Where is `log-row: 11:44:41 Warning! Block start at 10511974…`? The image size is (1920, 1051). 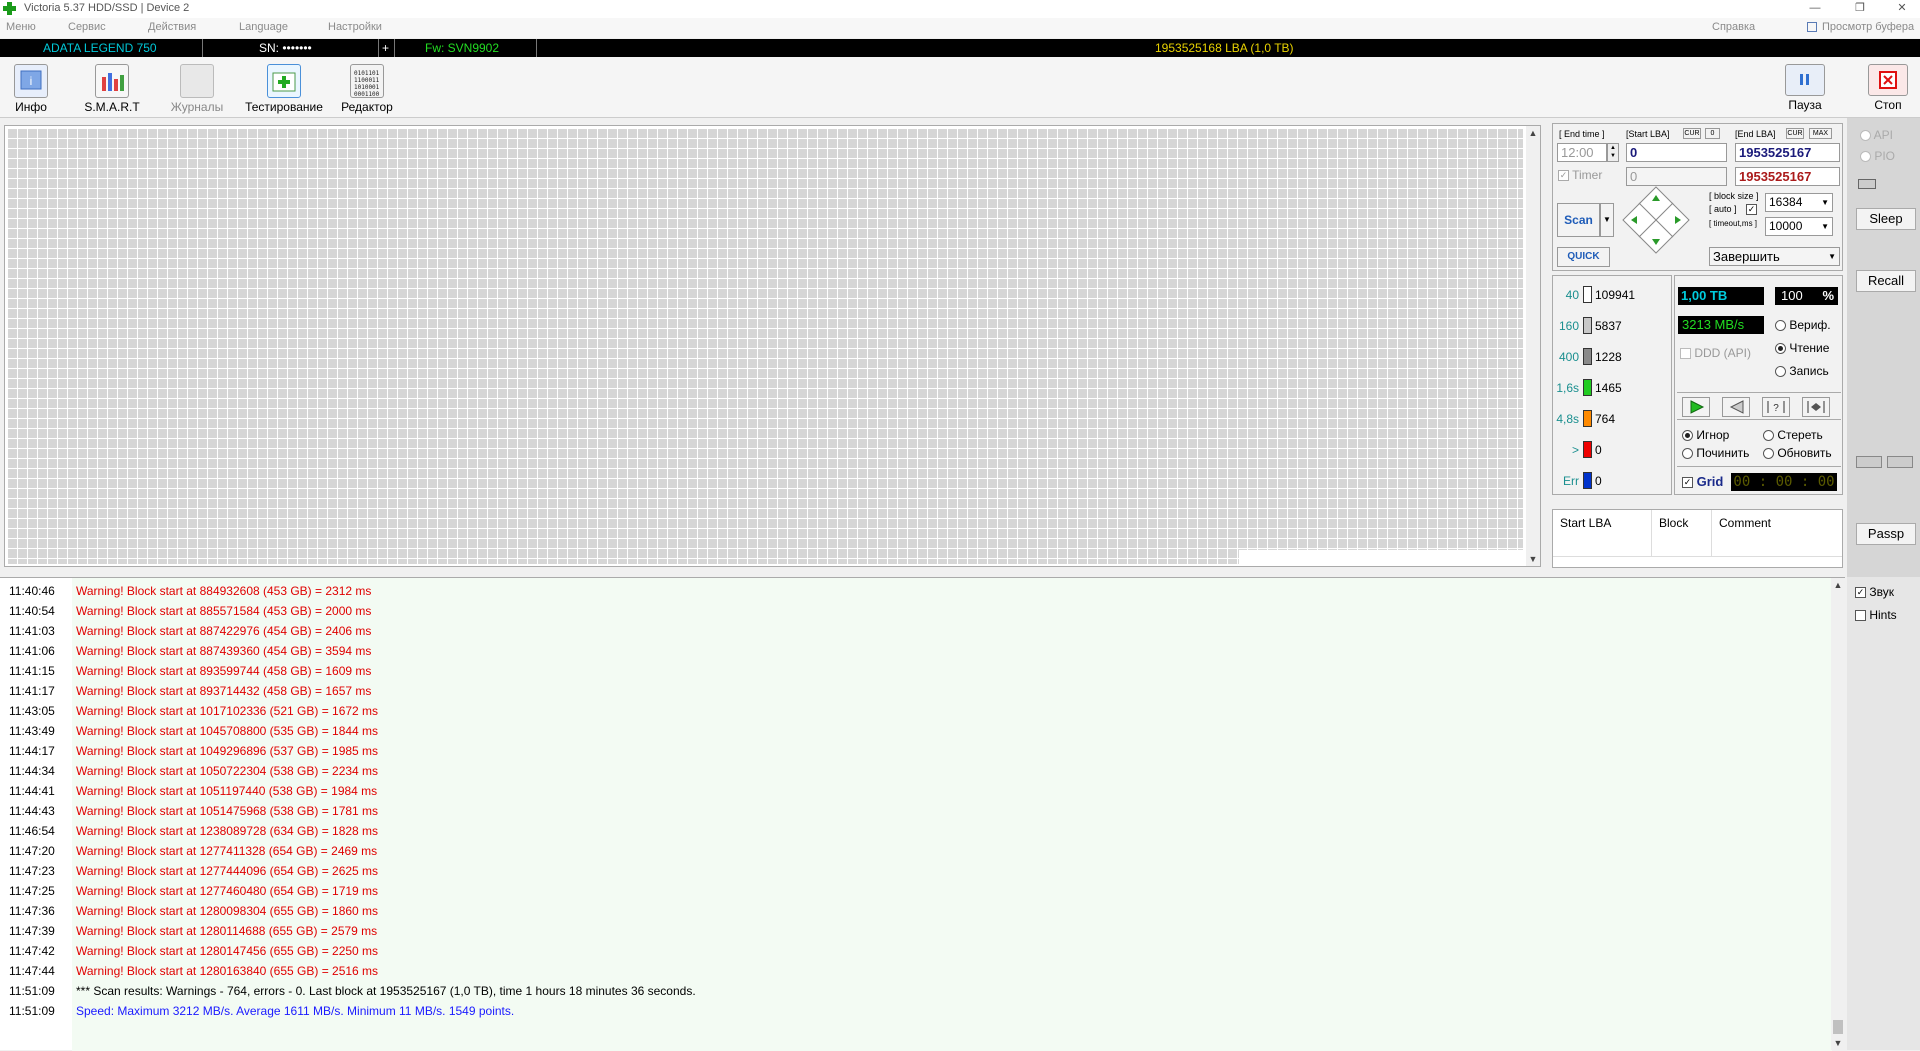 log-row: 11:44:41 Warning! Block start at 10511974… is located at coordinates (916, 791).